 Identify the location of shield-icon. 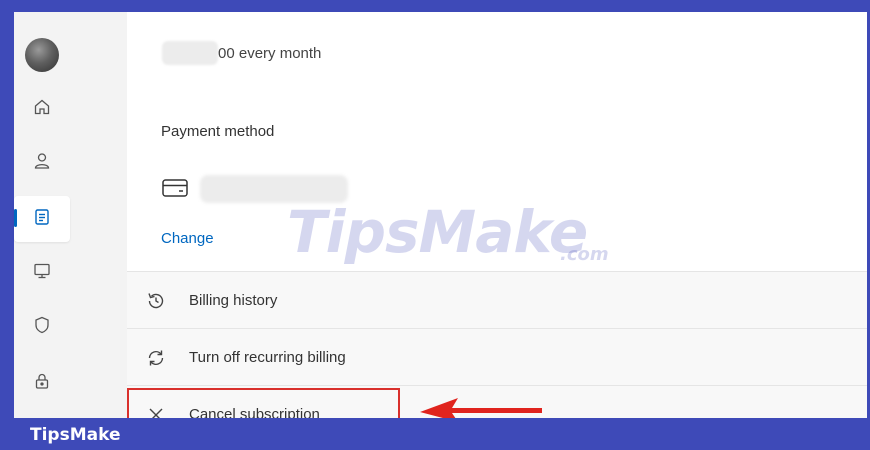
(42, 327).